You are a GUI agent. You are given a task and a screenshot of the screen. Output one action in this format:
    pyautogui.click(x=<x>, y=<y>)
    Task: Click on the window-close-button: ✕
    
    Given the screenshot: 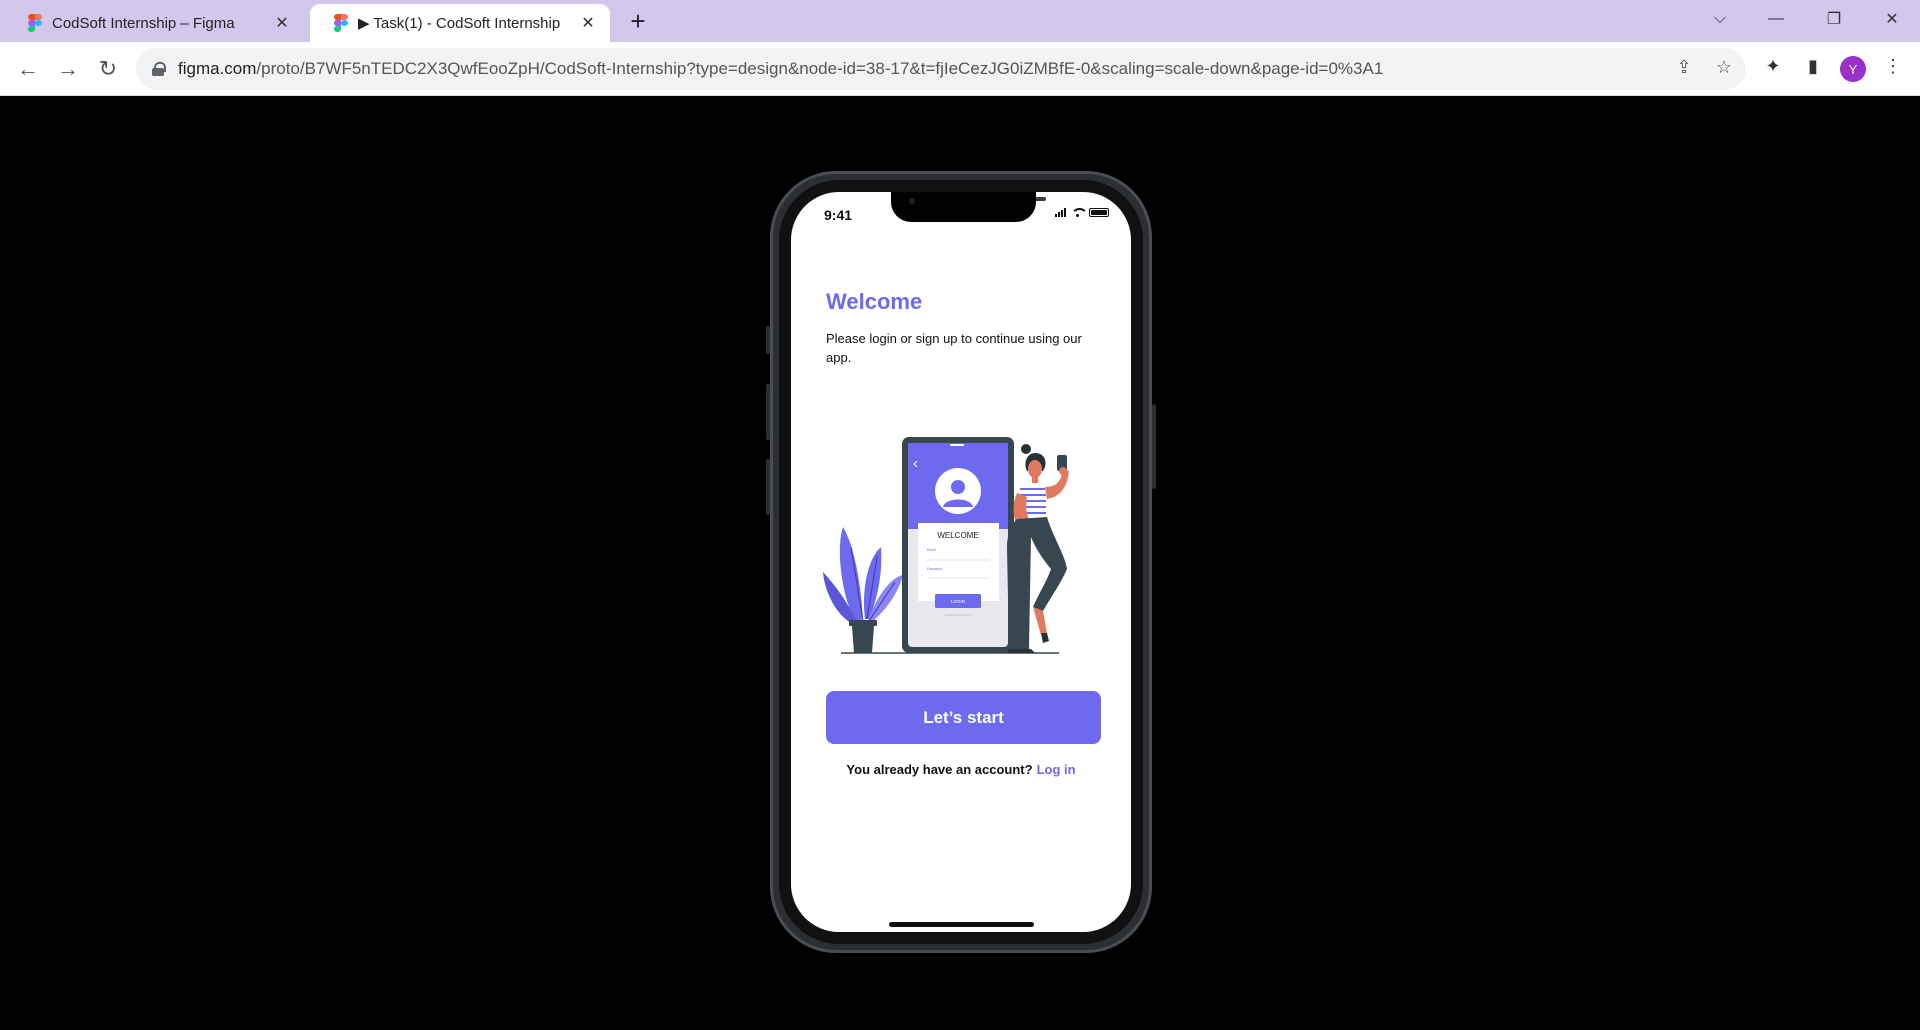 What is the action you would take?
    pyautogui.click(x=1892, y=19)
    